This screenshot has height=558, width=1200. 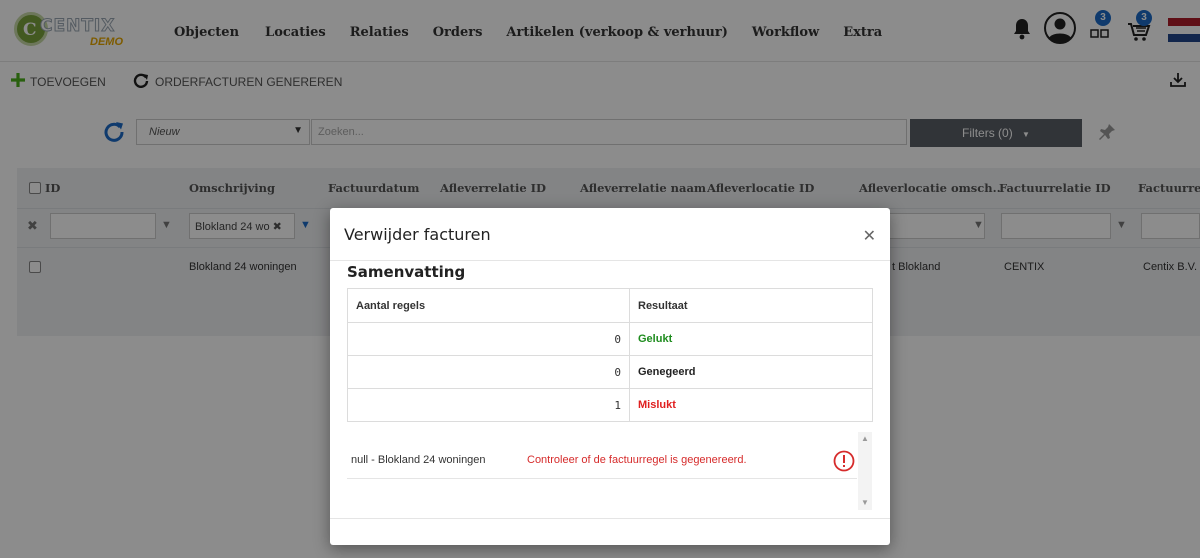 I want to click on dialog-footer-separator, so click(x=610, y=518).